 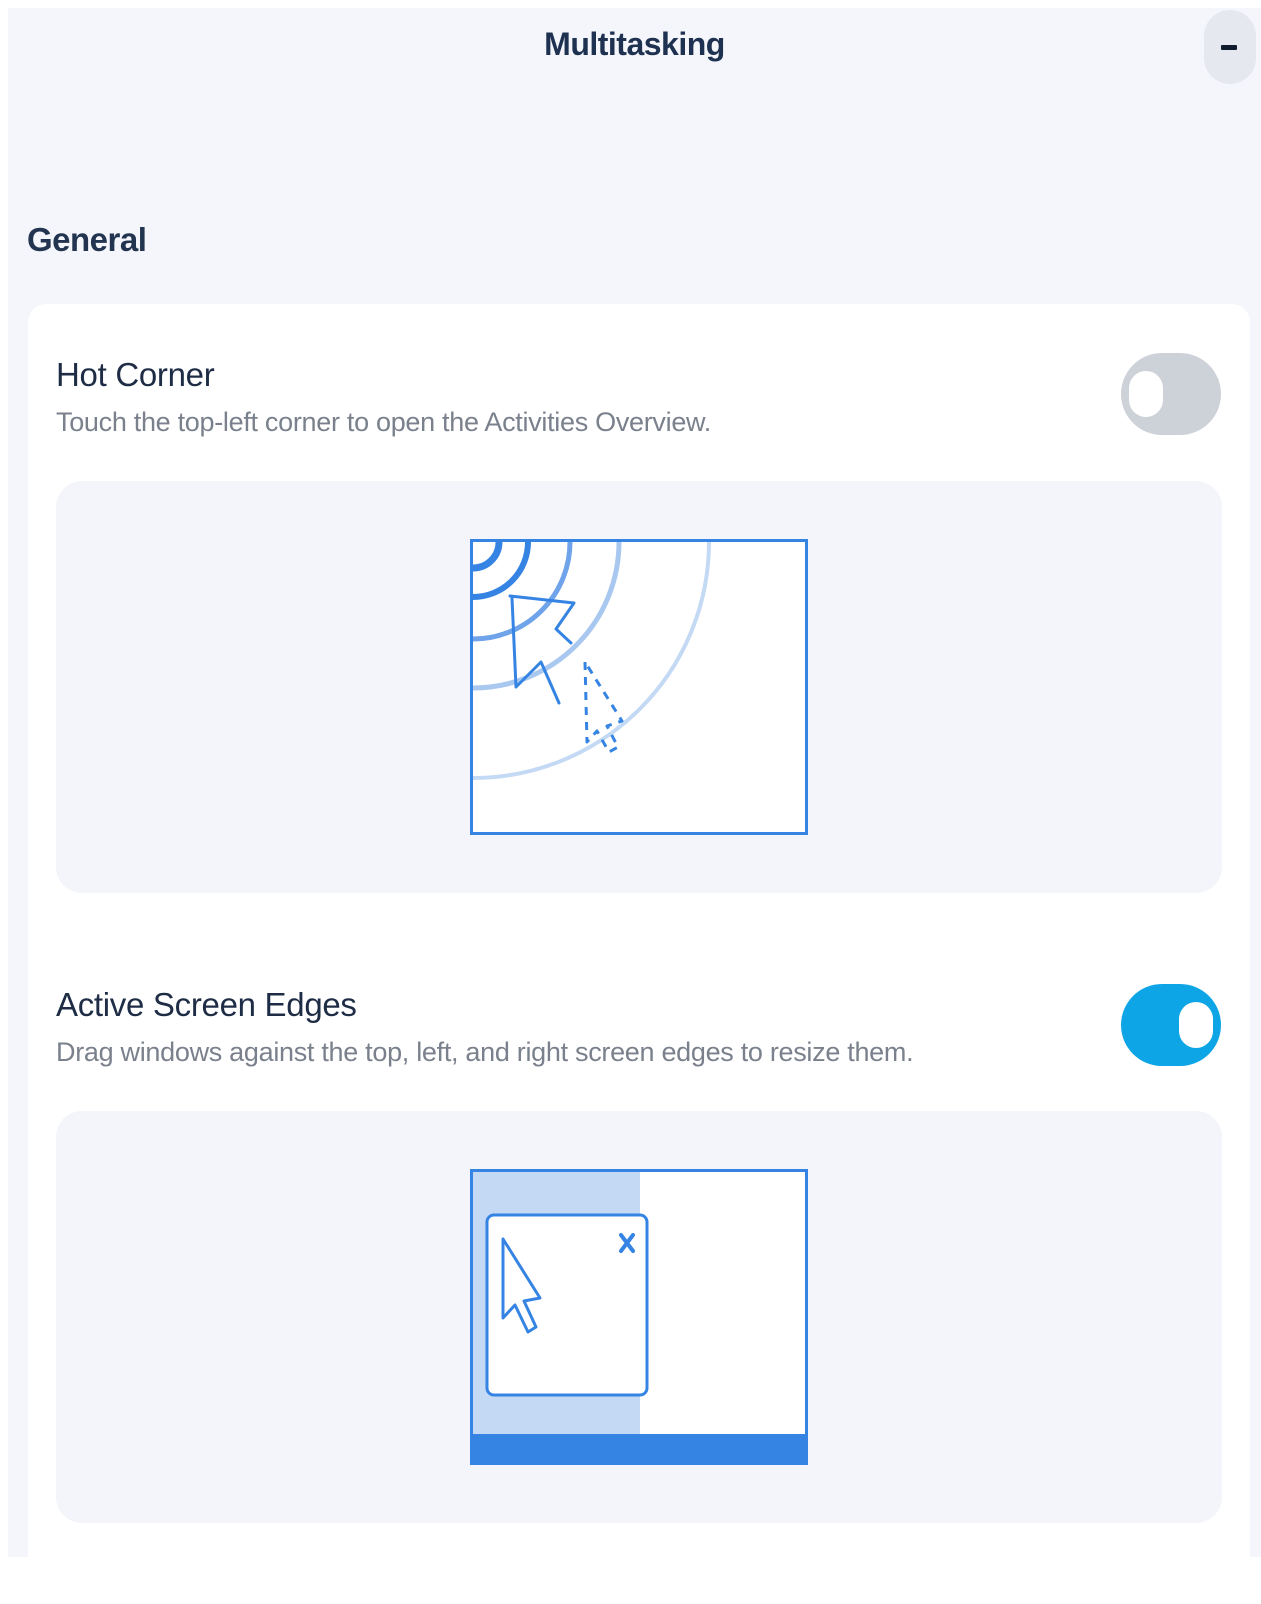 I want to click on minimize-button, so click(x=1230, y=47).